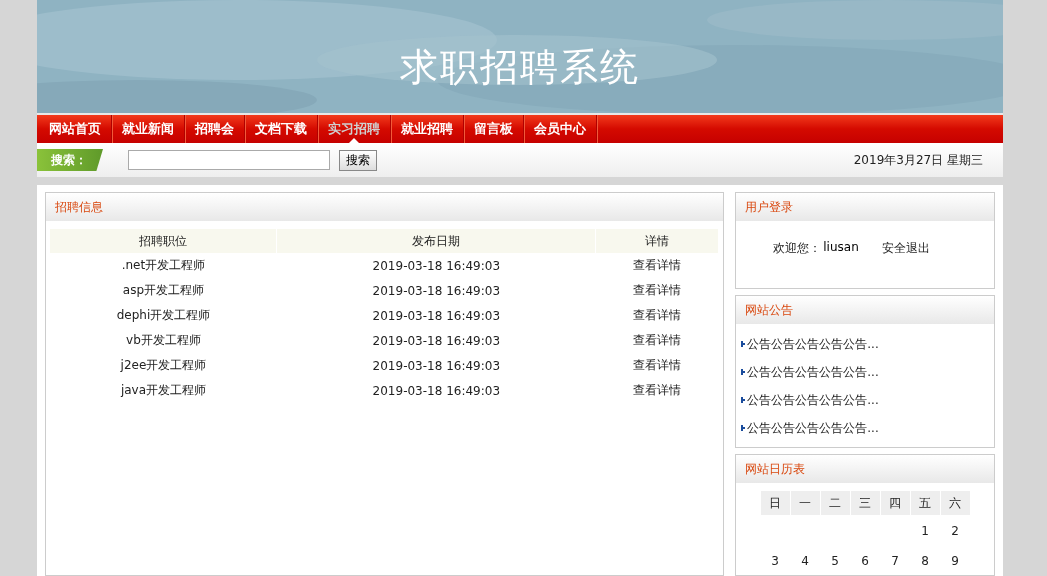 The image size is (1047, 576). Describe the element at coordinates (955, 530) in the screenshot. I see `calendar-day: 2` at that location.